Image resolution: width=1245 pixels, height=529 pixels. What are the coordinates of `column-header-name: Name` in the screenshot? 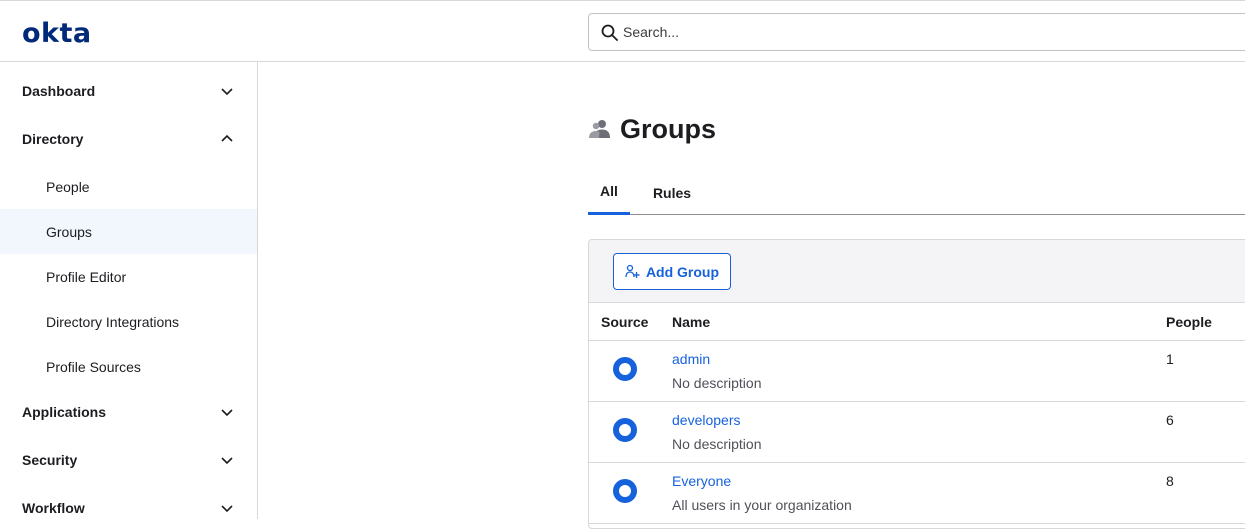 It's located at (691, 322).